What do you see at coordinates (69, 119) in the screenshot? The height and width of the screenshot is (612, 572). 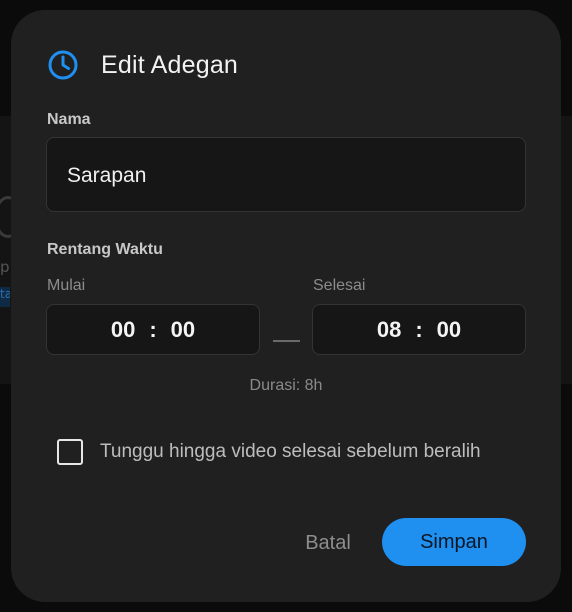 I see `name-label: Nama` at bounding box center [69, 119].